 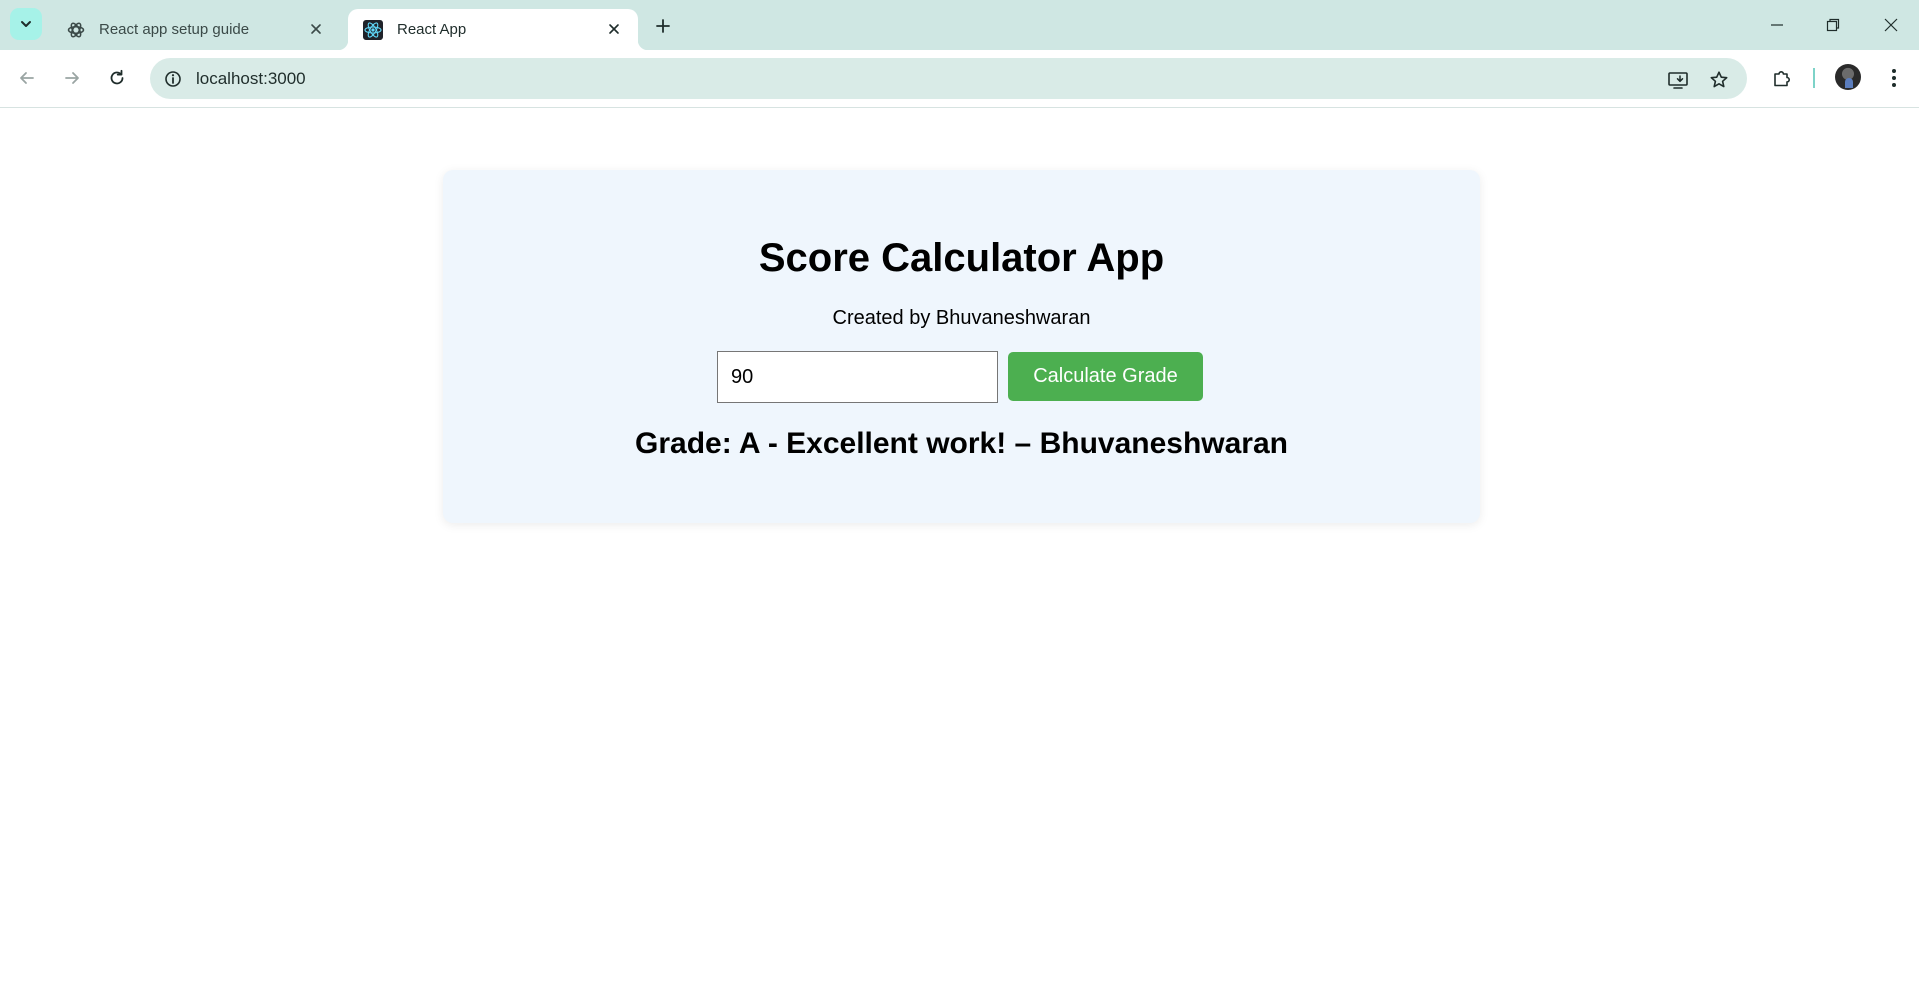 I want to click on tab-title: React app setup guide, so click(x=174, y=29).